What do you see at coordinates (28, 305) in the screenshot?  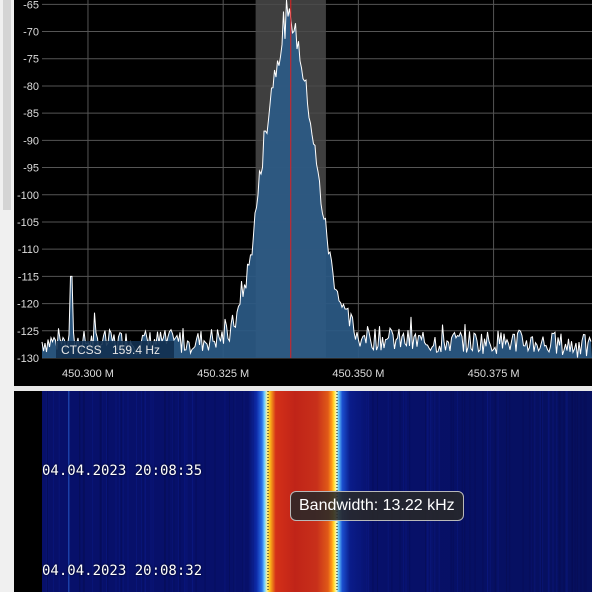 I see `db-tick-label: -120` at bounding box center [28, 305].